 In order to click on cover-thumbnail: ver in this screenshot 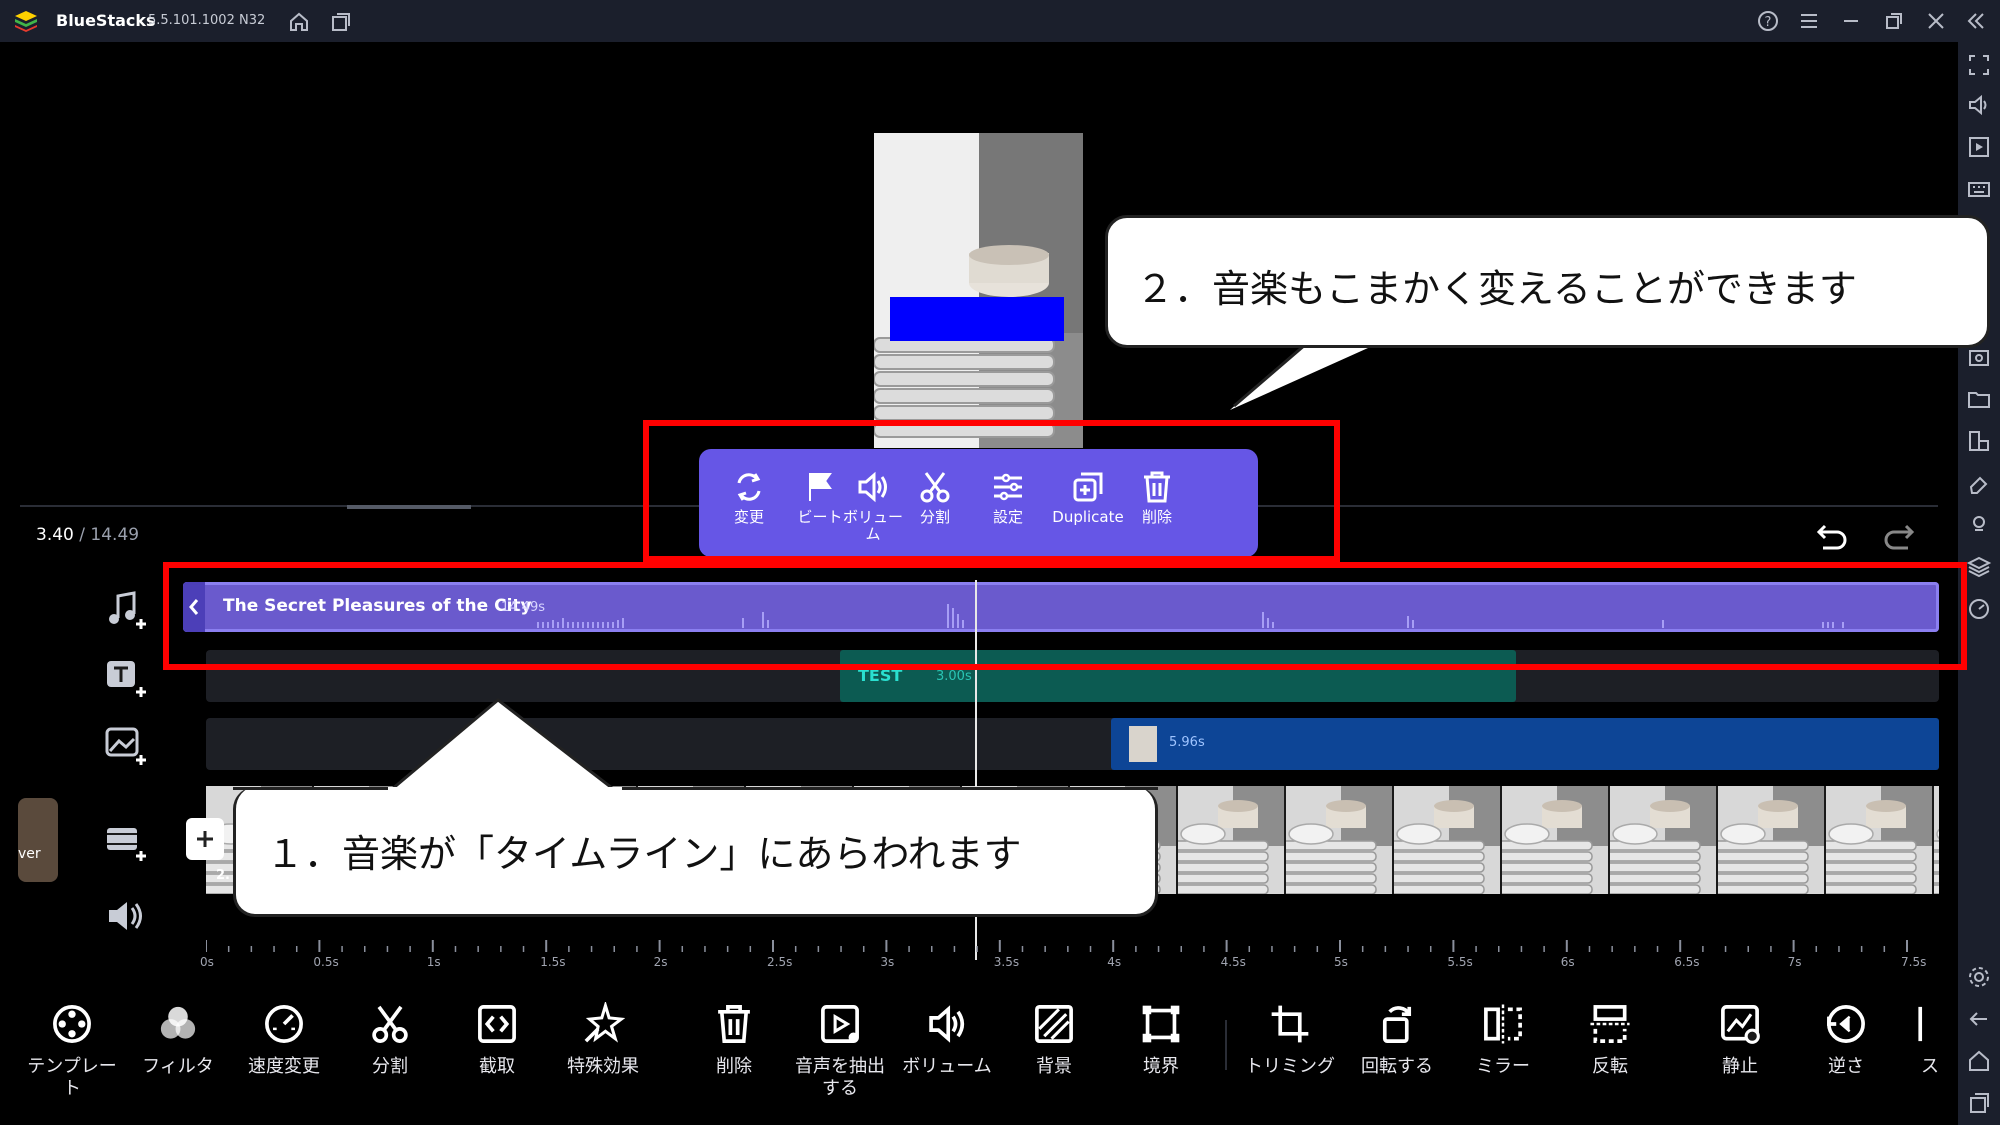, I will do `click(38, 840)`.